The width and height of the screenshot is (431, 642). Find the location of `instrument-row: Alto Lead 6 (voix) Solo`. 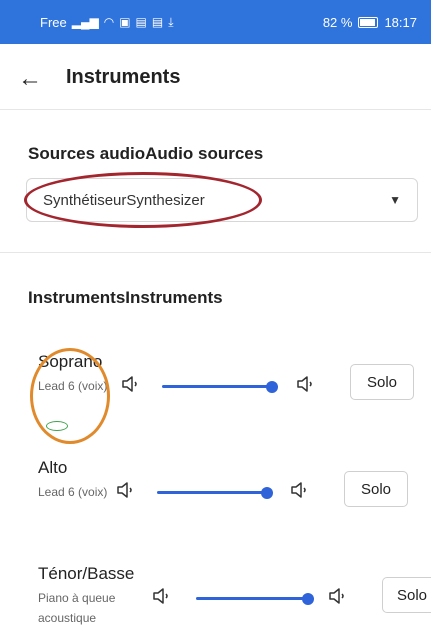

instrument-row: Alto Lead 6 (voix) Solo is located at coordinates (215, 503).